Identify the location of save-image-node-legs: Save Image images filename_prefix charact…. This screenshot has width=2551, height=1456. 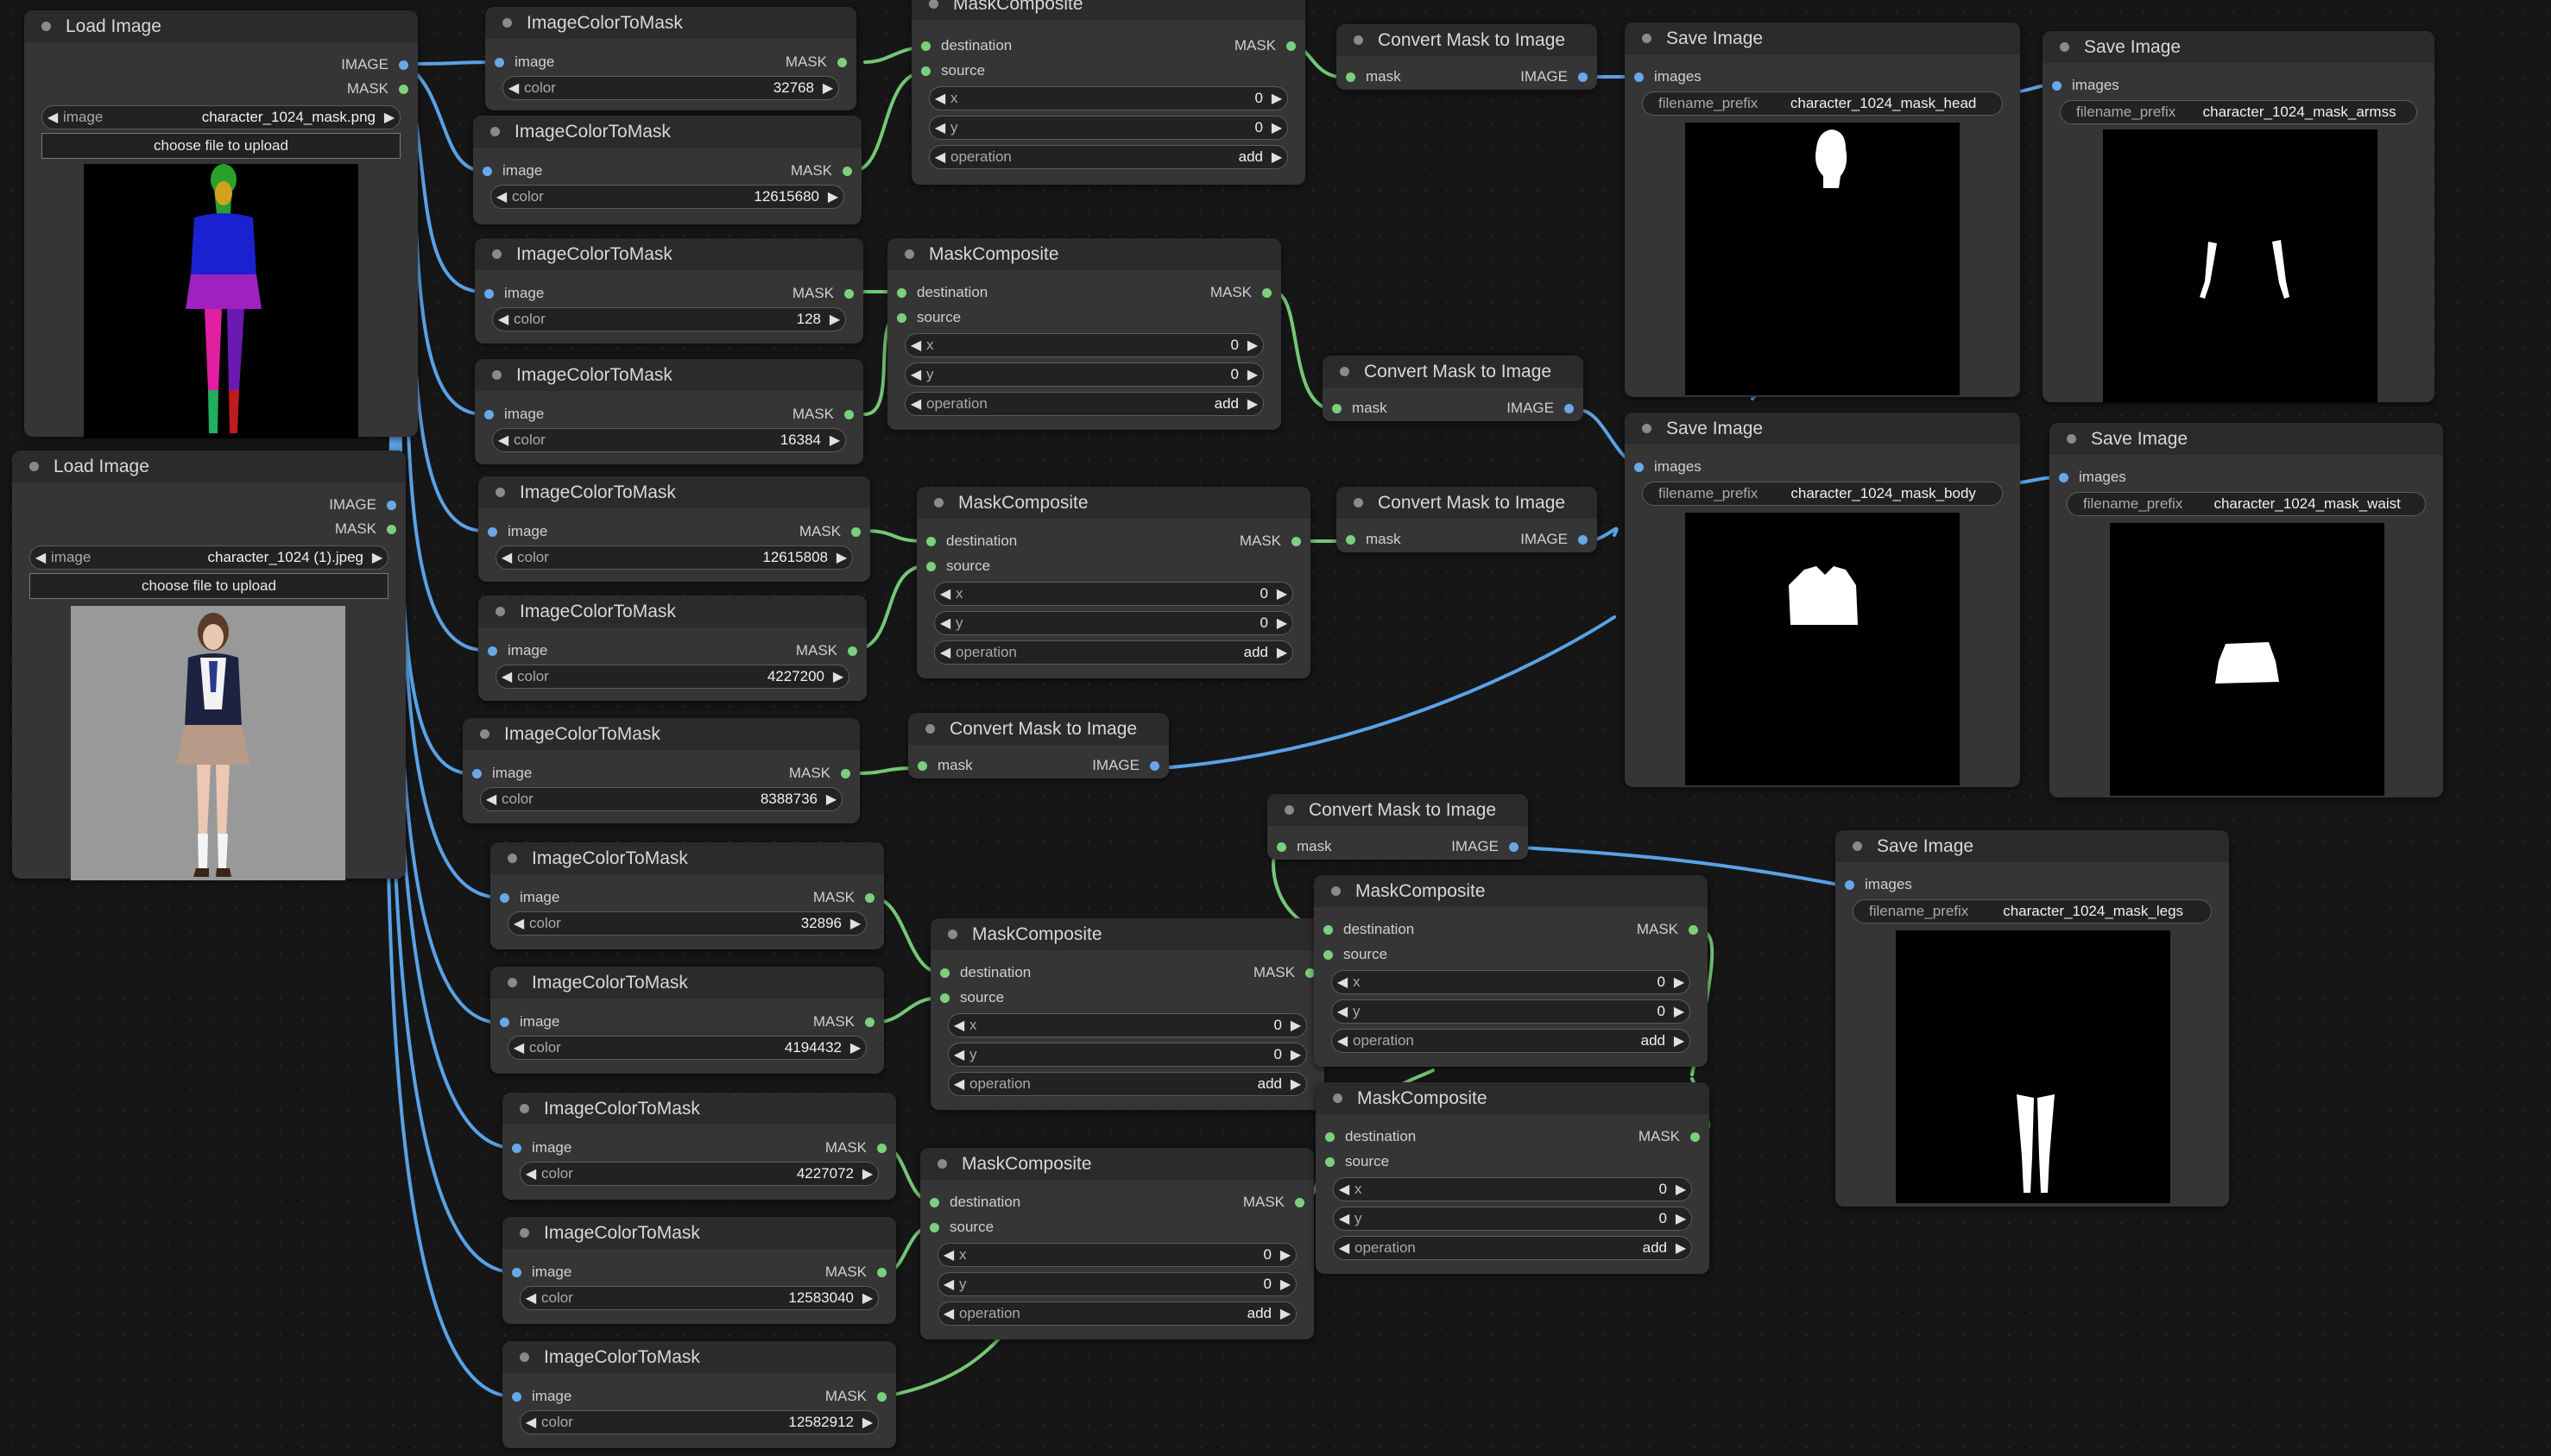
(2032, 1019).